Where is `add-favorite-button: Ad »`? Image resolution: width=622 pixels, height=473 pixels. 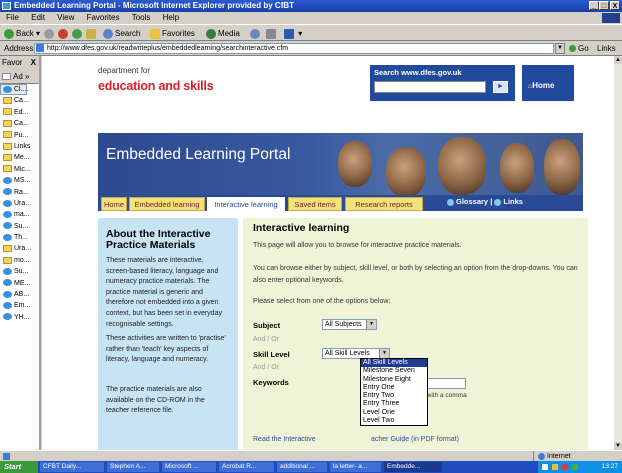
add-favorite-button: Ad » is located at coordinates (19, 77).